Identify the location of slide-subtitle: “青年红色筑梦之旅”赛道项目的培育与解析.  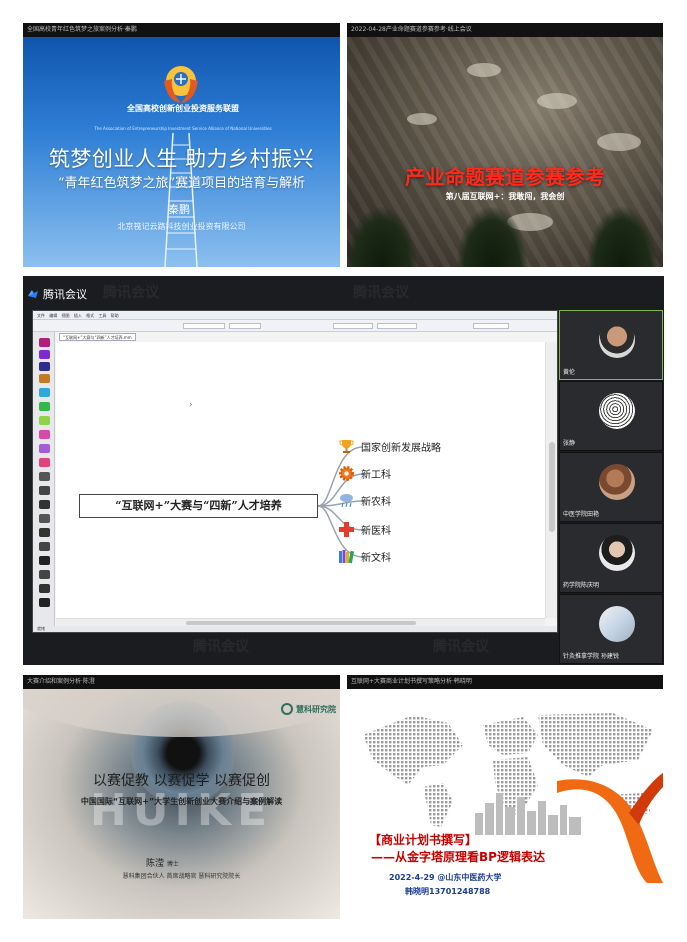
(181, 183).